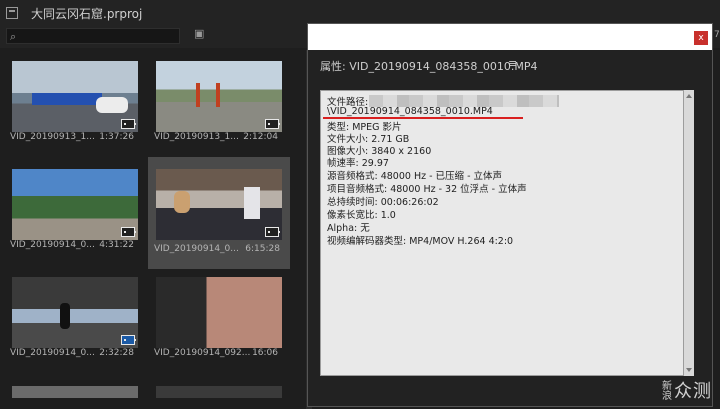 The image size is (720, 409). I want to click on prop-project-audio: 项目音频格式: 48000 Hz - 32 位浮点 - 立体声, so click(427, 189).